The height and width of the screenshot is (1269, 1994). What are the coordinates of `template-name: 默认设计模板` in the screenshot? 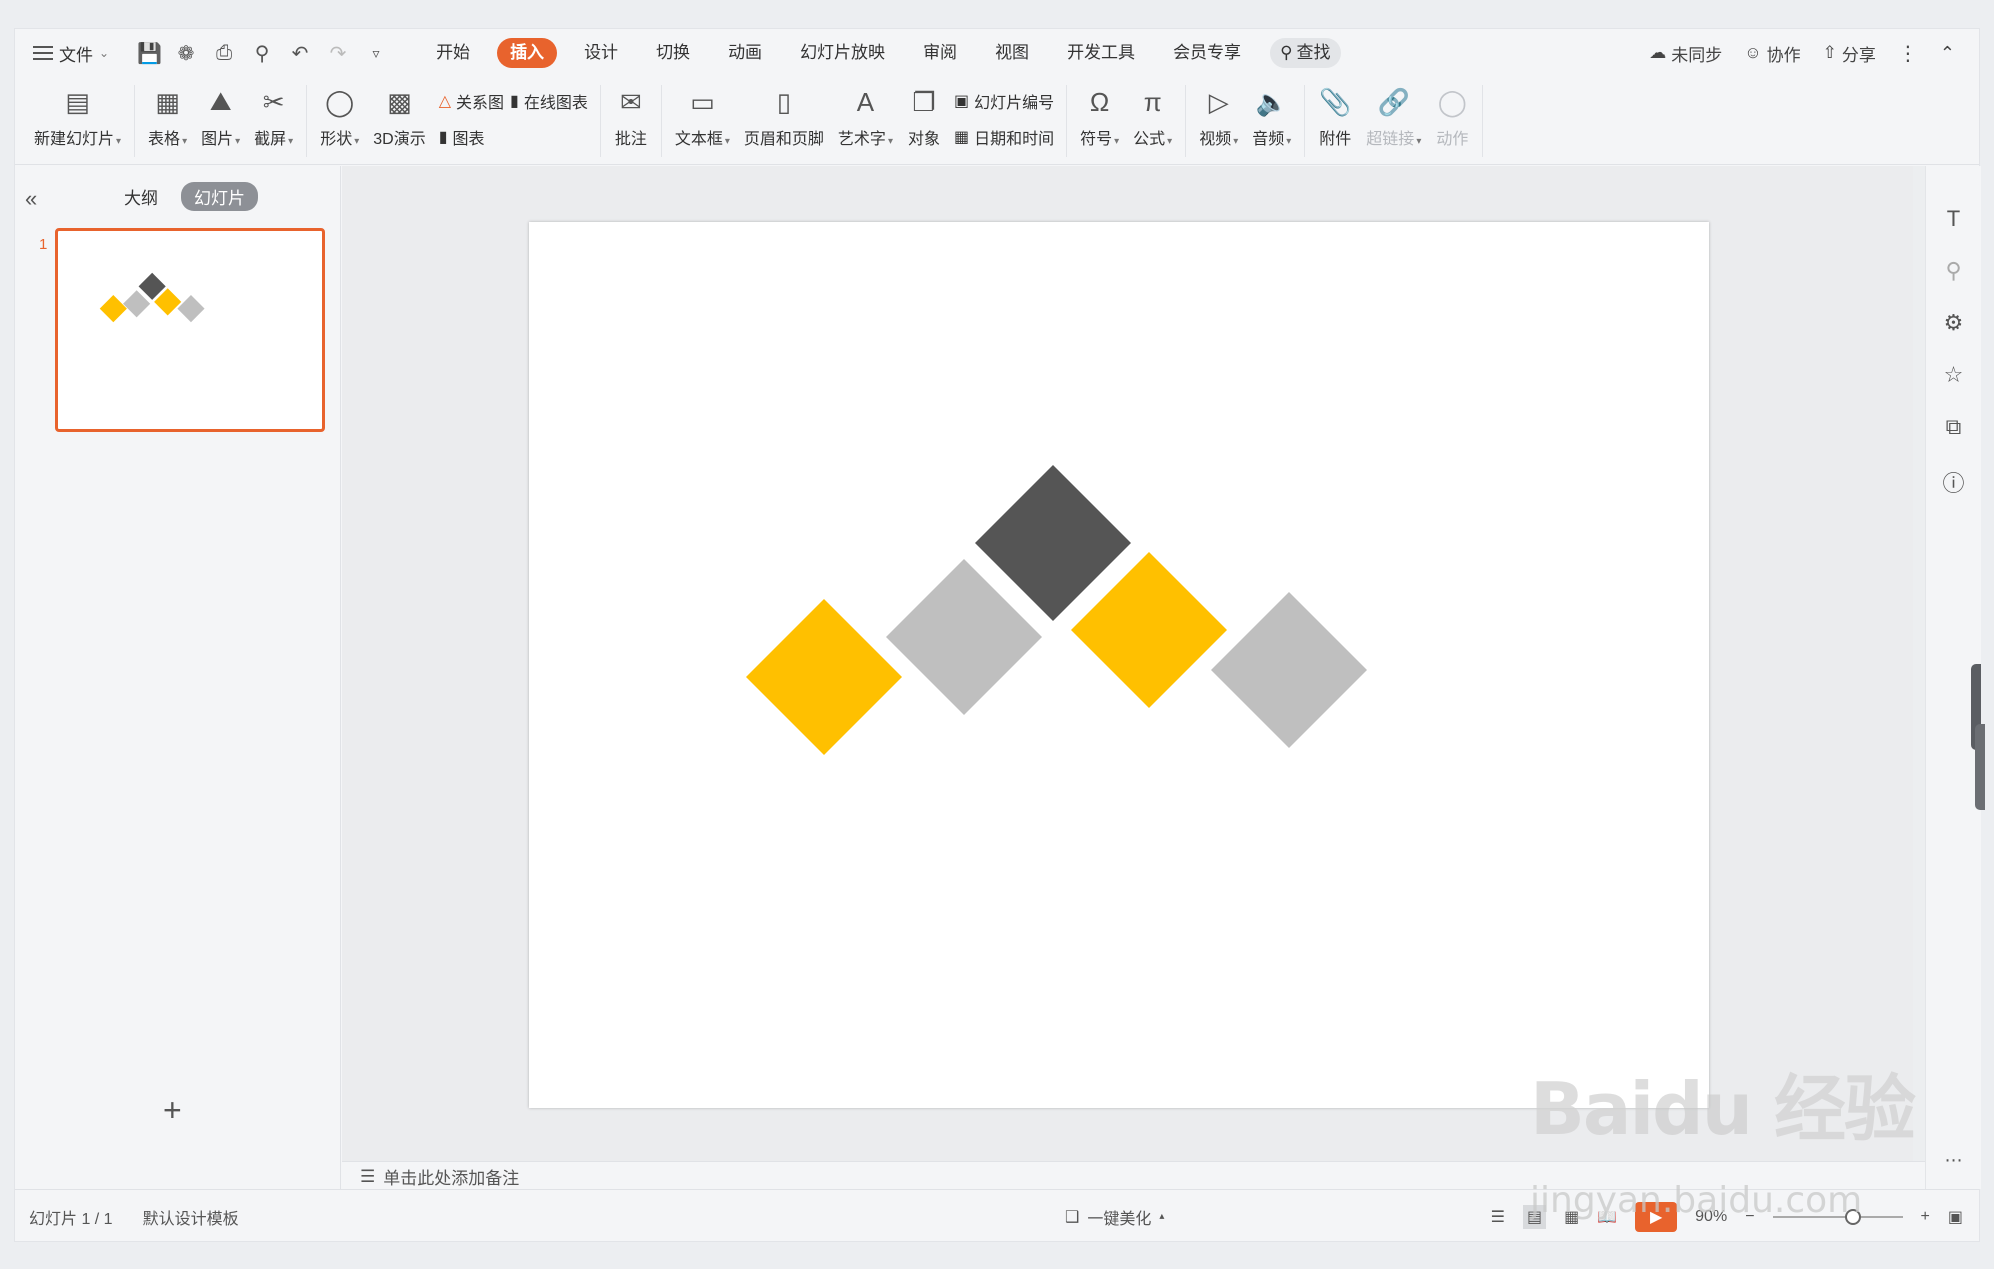 It's located at (191, 1217).